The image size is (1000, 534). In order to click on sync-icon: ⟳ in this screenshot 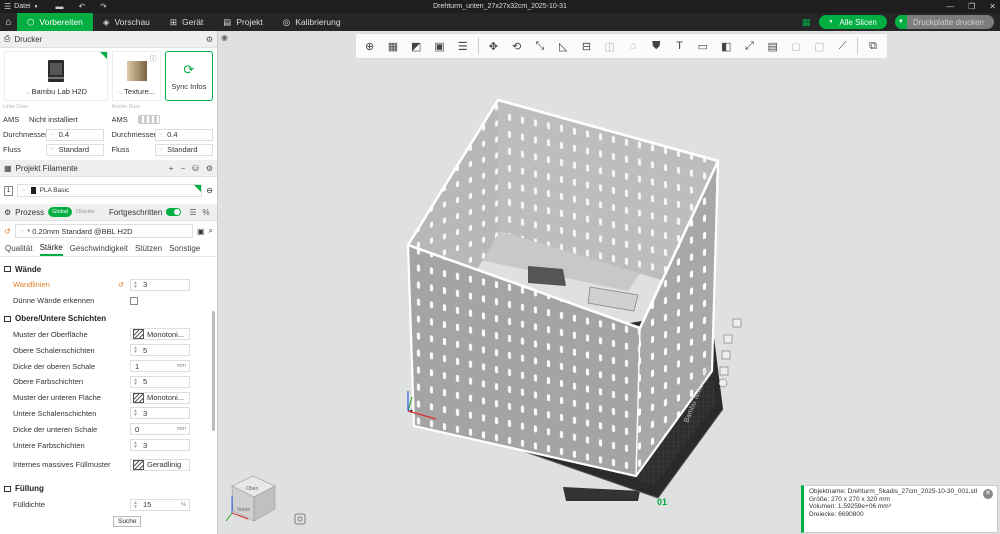, I will do `click(189, 69)`.